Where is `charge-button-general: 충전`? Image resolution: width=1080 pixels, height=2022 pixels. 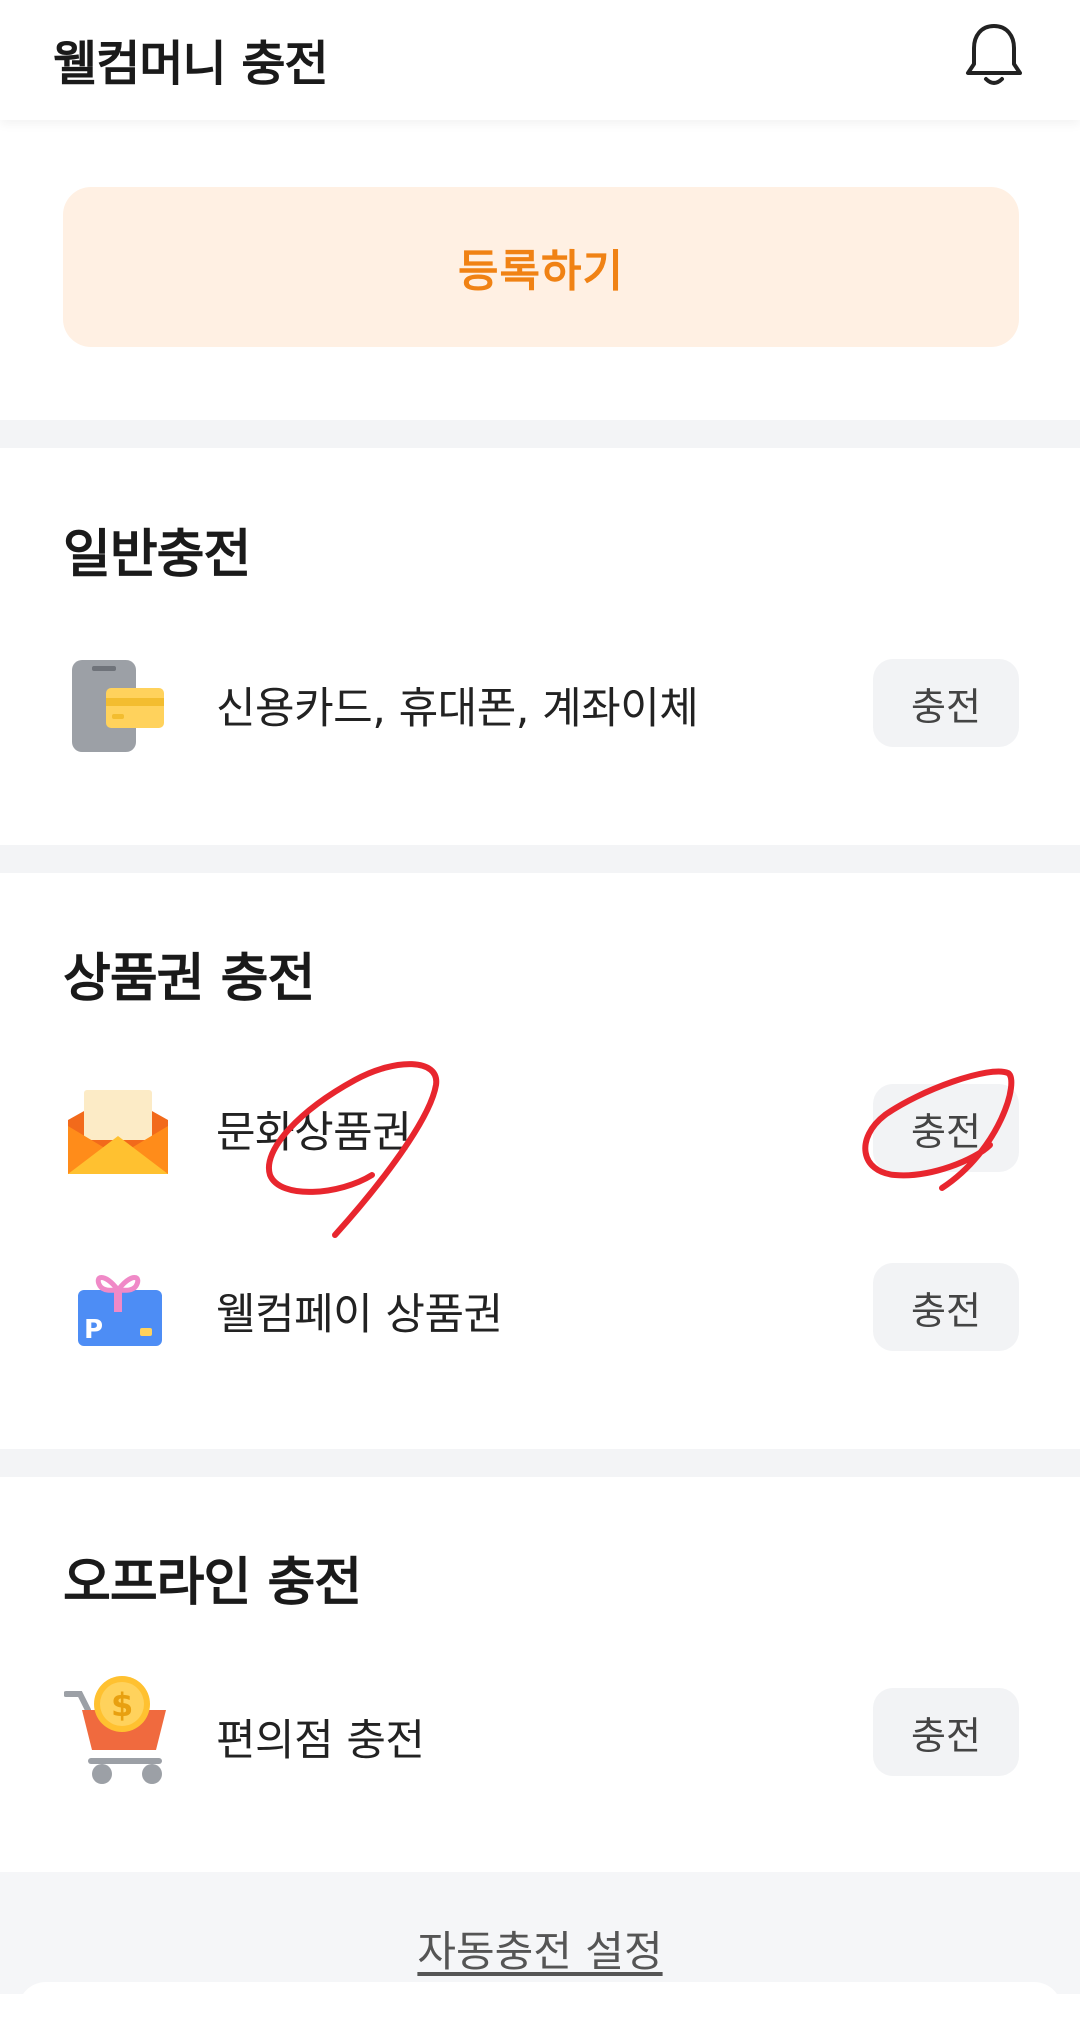
charge-button-general: 충전 is located at coordinates (946, 703).